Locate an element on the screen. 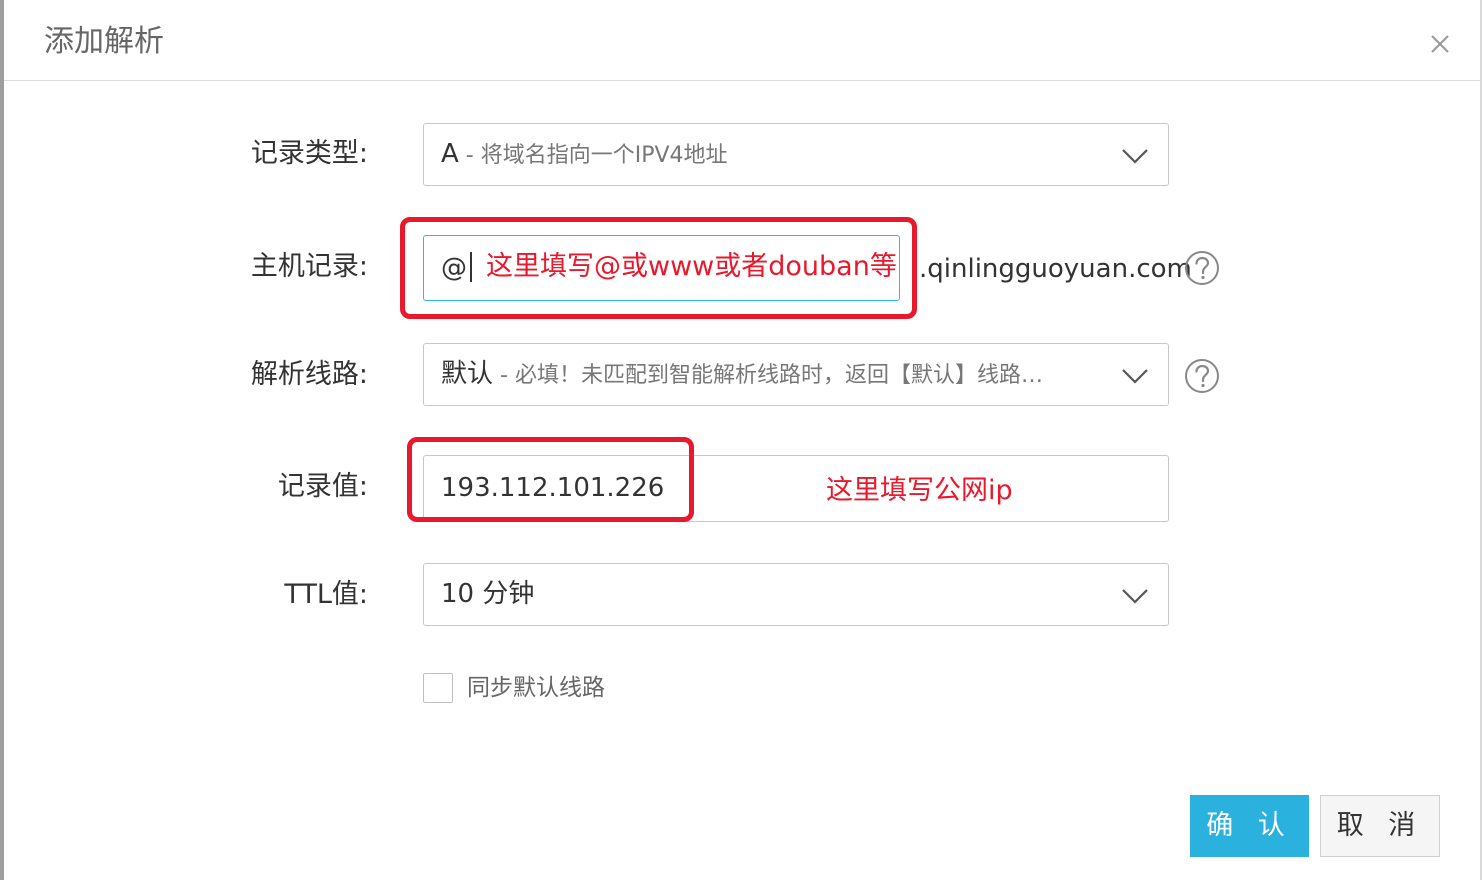  cancel-button: 取 消 is located at coordinates (1380, 826).